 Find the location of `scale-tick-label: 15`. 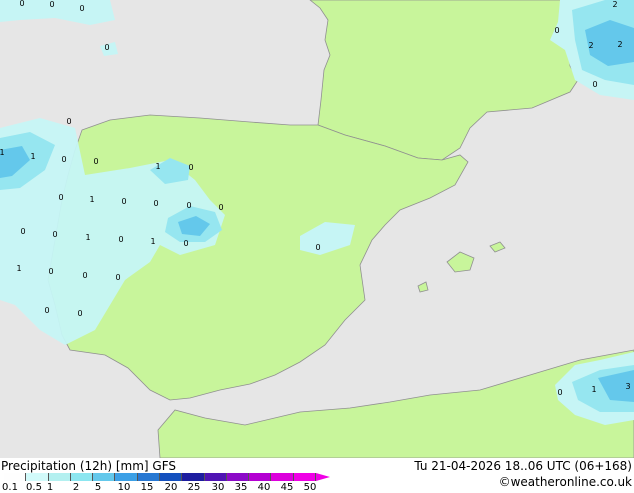

scale-tick-label: 15 is located at coordinates (147, 487).